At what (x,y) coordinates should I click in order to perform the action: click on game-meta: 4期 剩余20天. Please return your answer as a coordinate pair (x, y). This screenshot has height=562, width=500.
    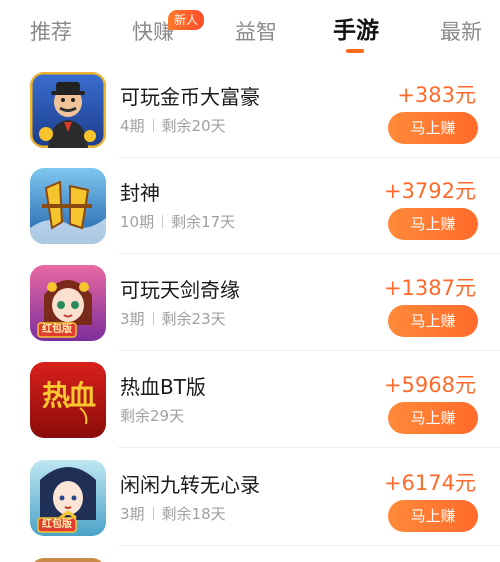
    Looking at the image, I should click on (173, 126).